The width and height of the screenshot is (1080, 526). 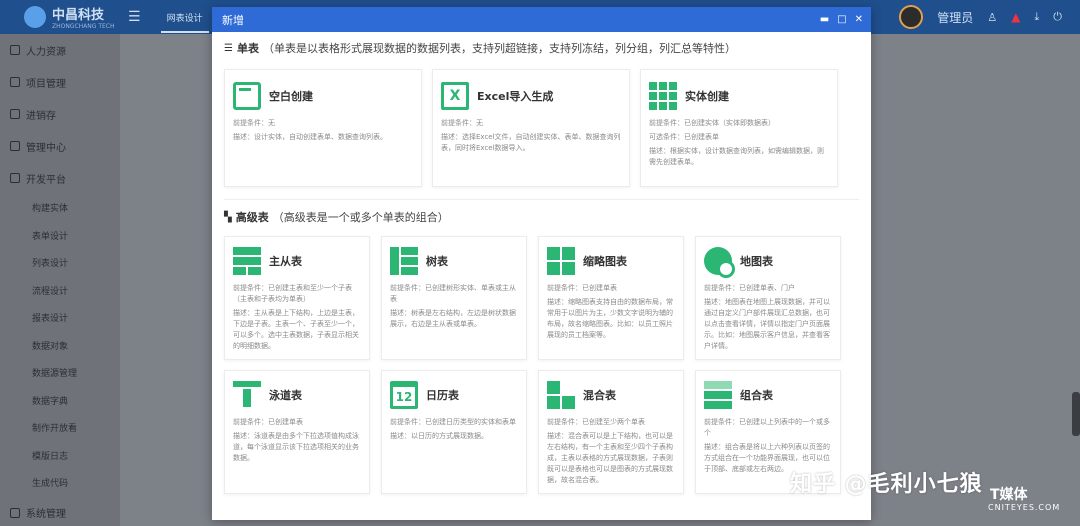 I want to click on dialog-title: 新增, so click(x=233, y=20).